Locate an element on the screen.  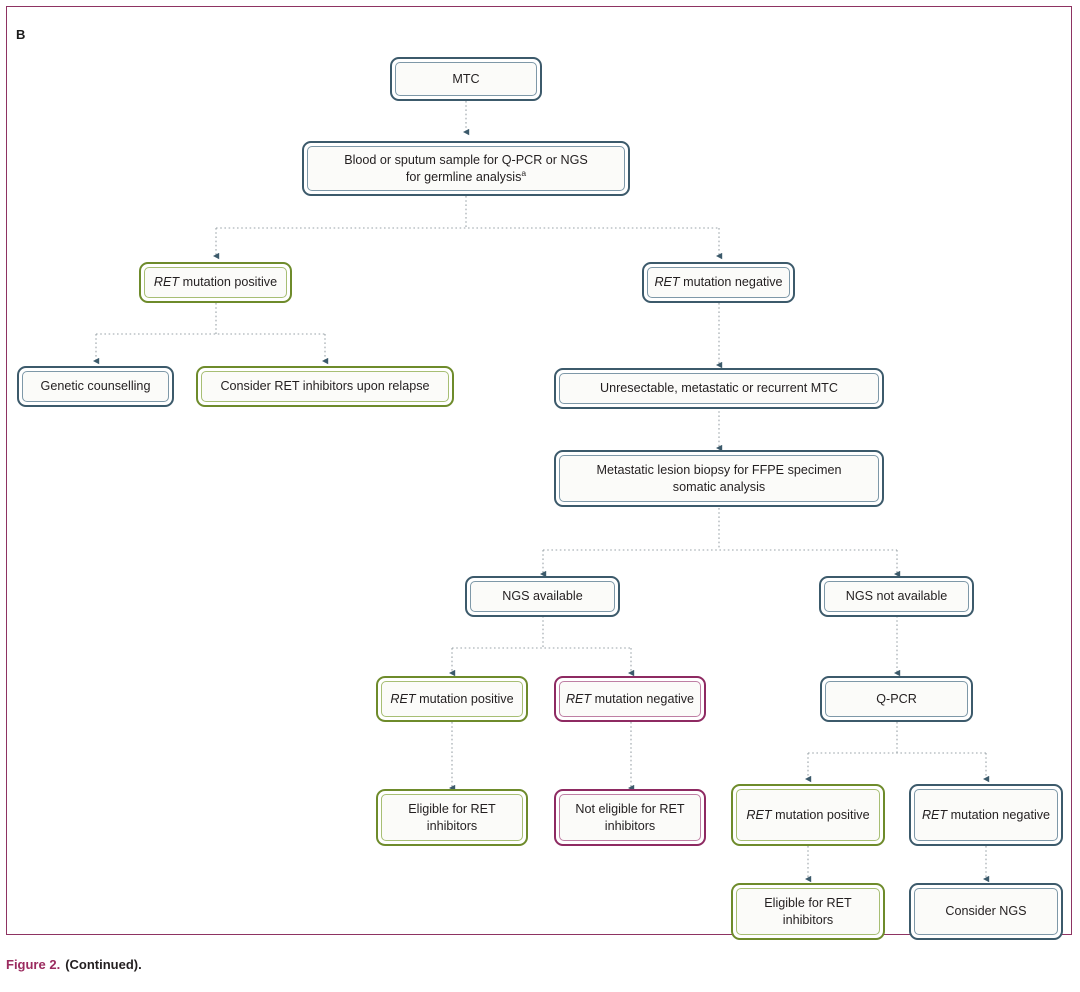
germline-positive-rest: mutation positive is located at coordinates (228, 282).